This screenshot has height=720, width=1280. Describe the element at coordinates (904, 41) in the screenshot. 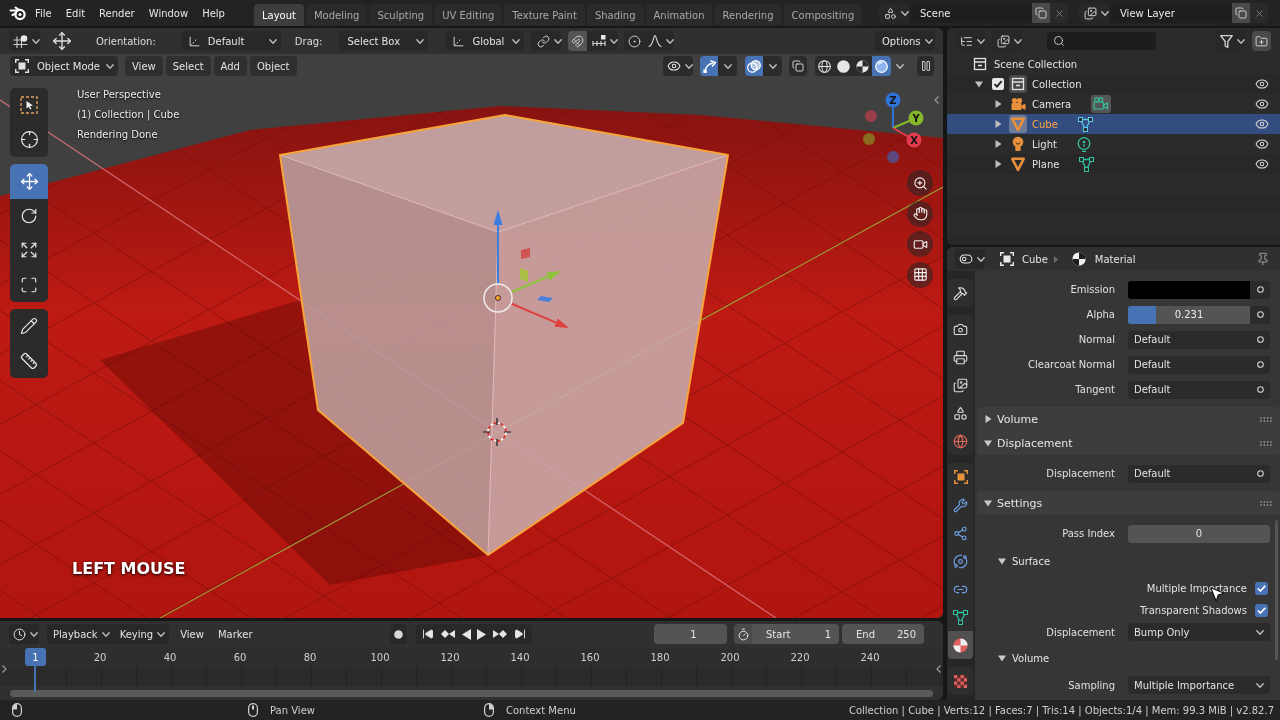

I see `options-dropdown: Options` at that location.